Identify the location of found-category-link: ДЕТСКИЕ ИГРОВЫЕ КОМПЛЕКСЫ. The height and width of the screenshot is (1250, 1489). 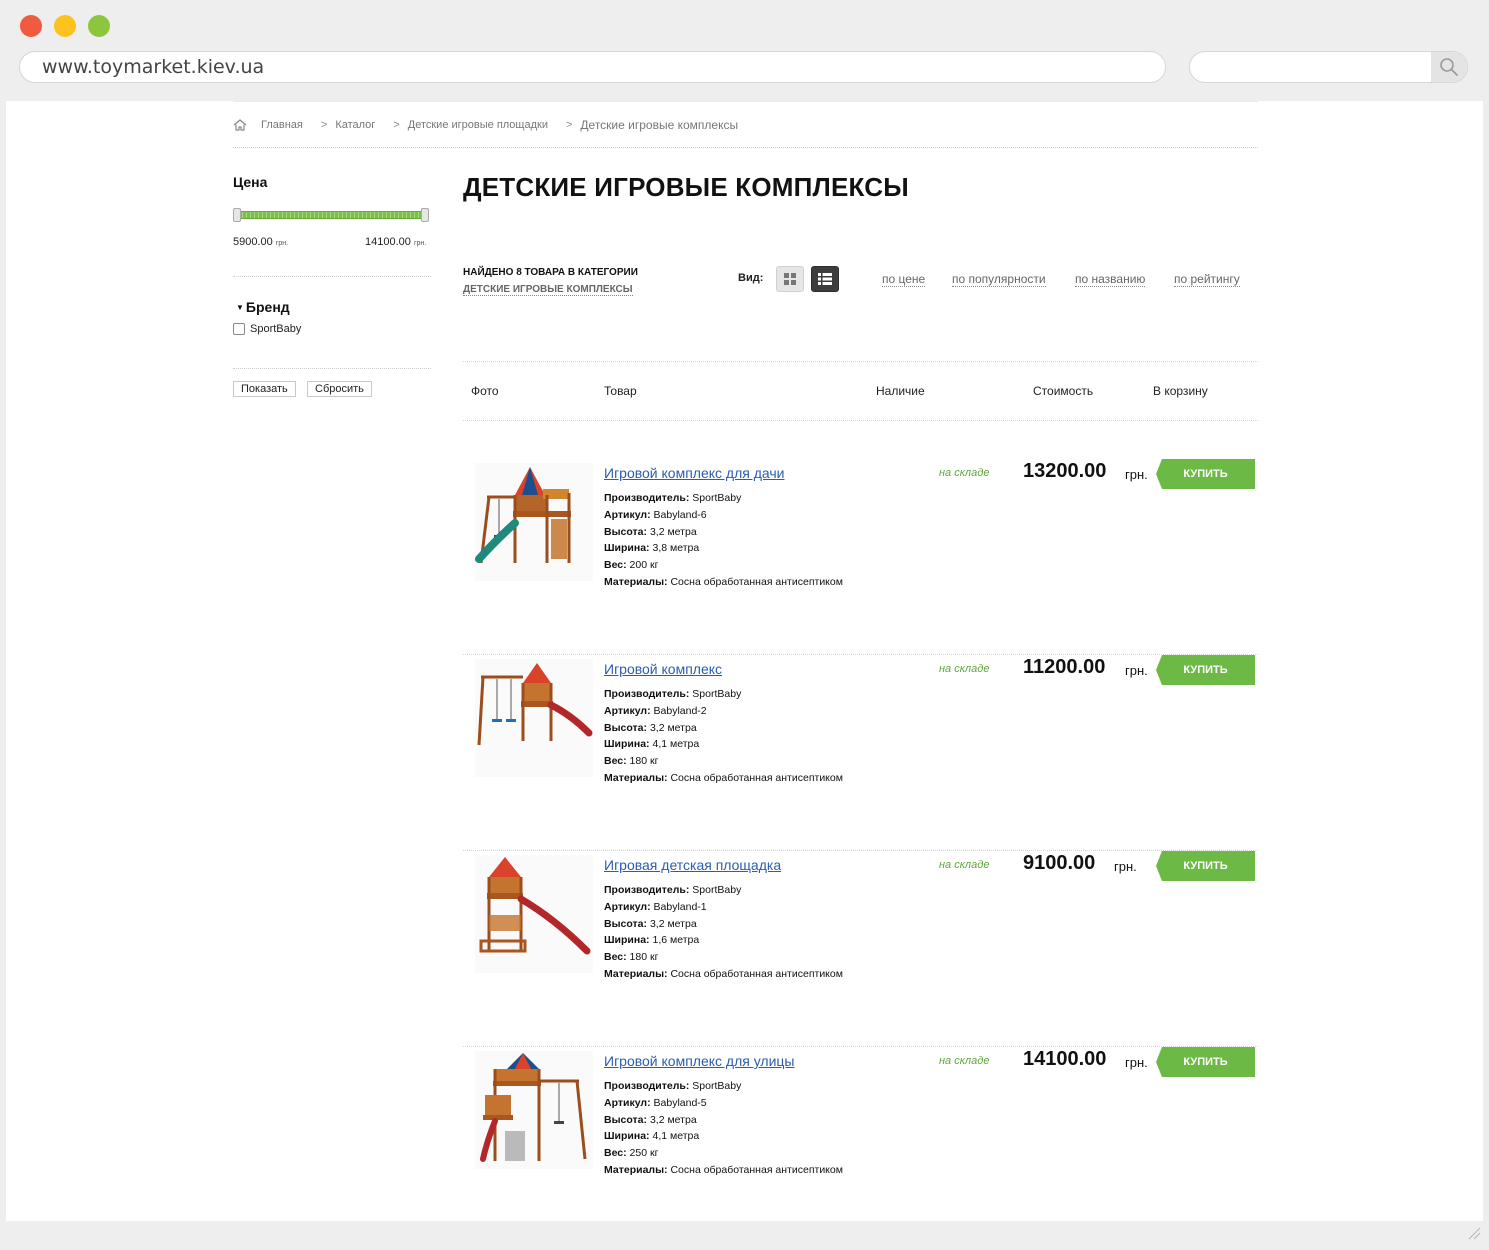
(548, 290).